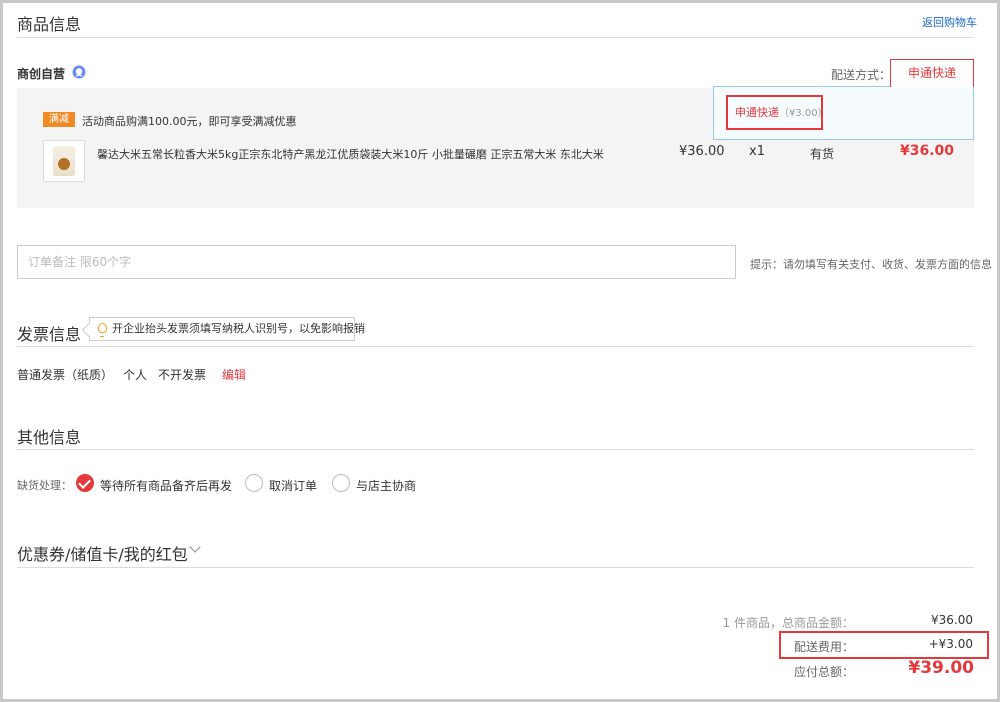  I want to click on stockout-option-wait-radio, so click(85, 483).